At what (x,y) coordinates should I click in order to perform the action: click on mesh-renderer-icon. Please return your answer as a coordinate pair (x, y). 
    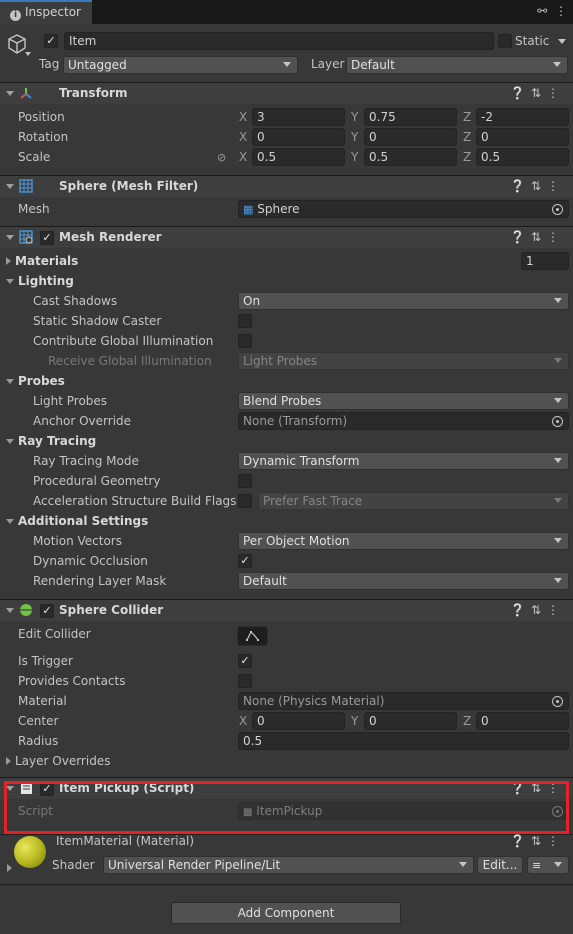
    Looking at the image, I should click on (26, 238).